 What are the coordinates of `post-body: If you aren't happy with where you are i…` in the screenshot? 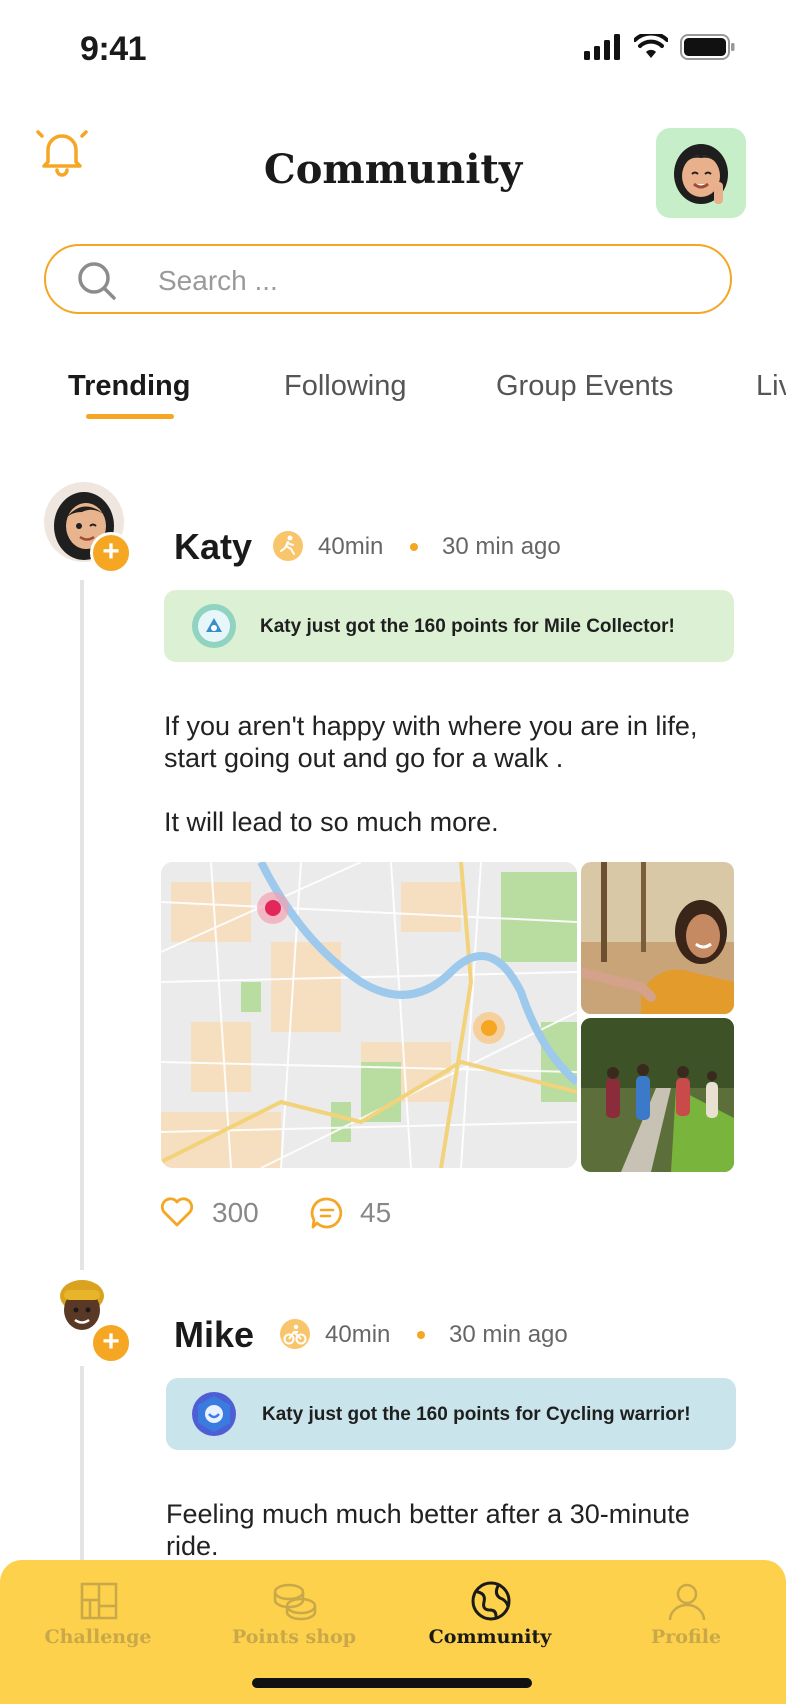 It's located at (430, 774).